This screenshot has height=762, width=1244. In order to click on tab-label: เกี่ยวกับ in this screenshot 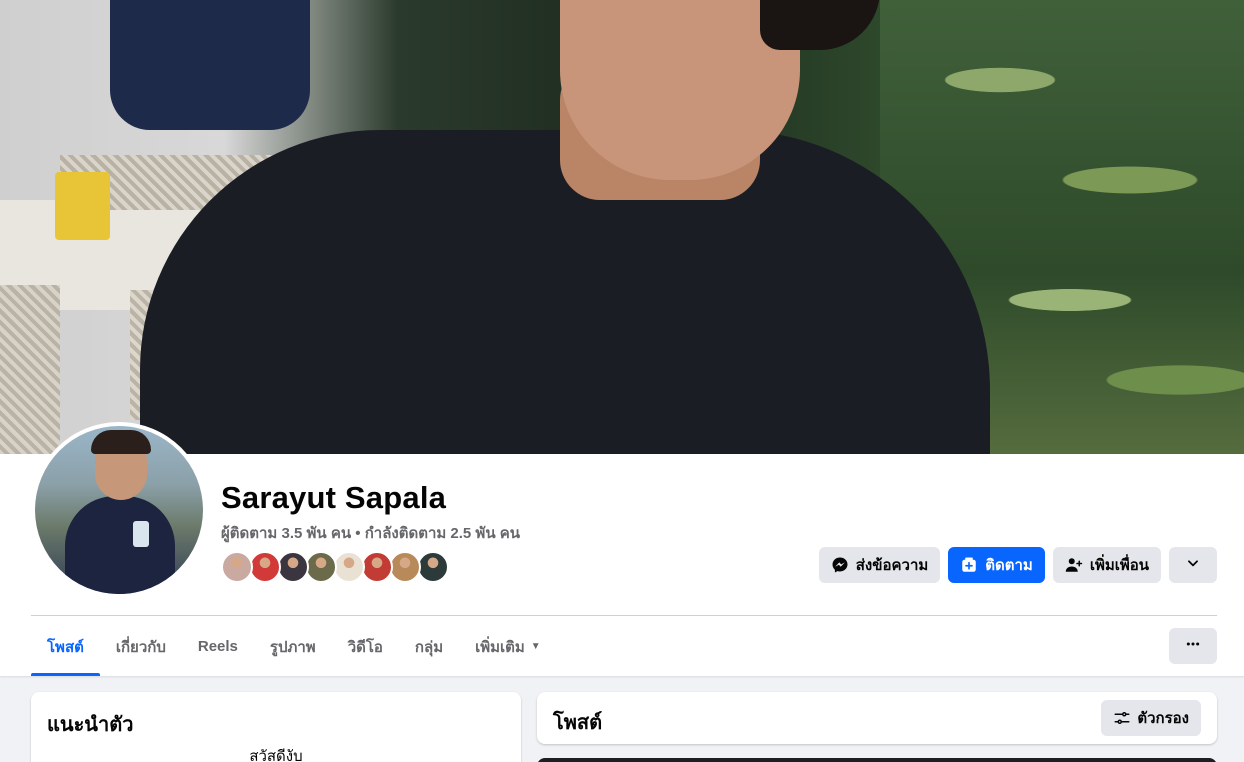, I will do `click(140, 647)`.